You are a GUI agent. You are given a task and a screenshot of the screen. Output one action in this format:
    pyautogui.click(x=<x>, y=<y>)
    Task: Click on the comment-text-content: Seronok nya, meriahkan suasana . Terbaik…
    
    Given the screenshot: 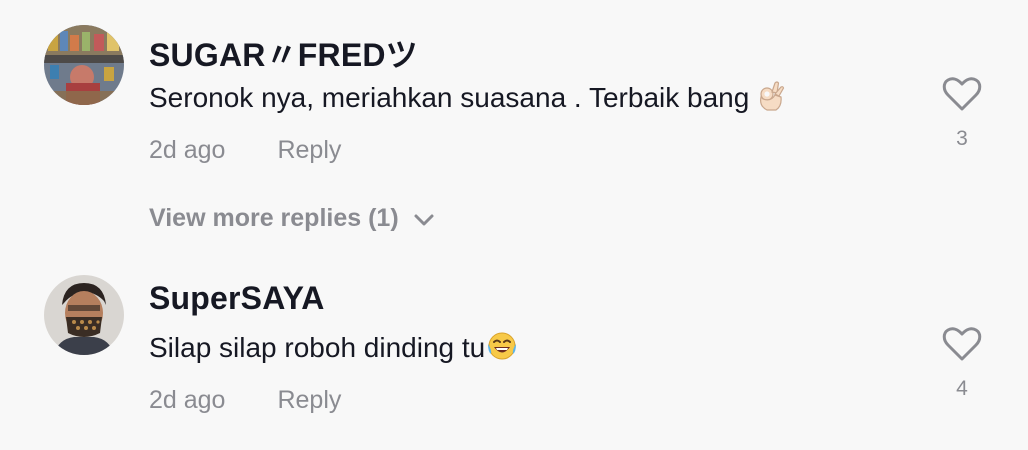 What is the action you would take?
    pyautogui.click(x=449, y=97)
    